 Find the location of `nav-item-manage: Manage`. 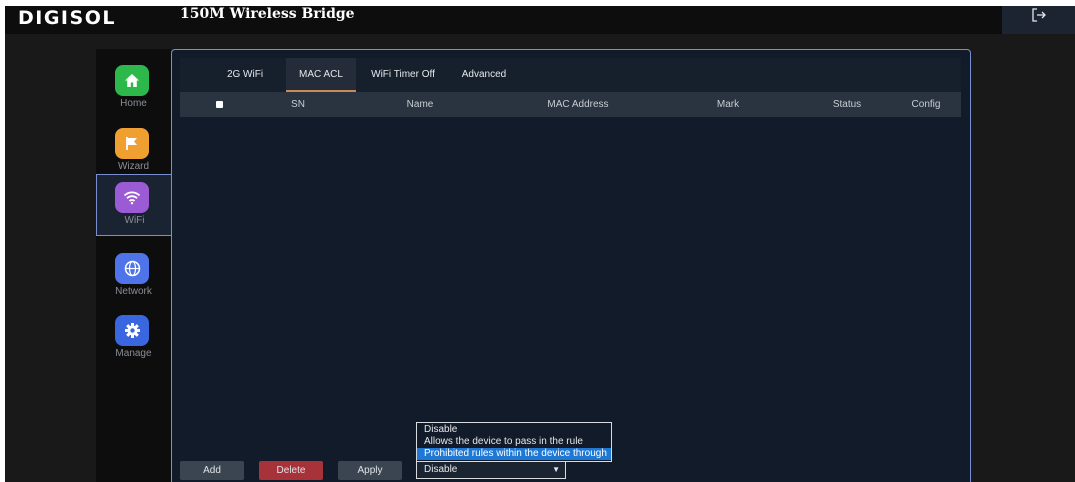

nav-item-manage: Manage is located at coordinates (133, 337).